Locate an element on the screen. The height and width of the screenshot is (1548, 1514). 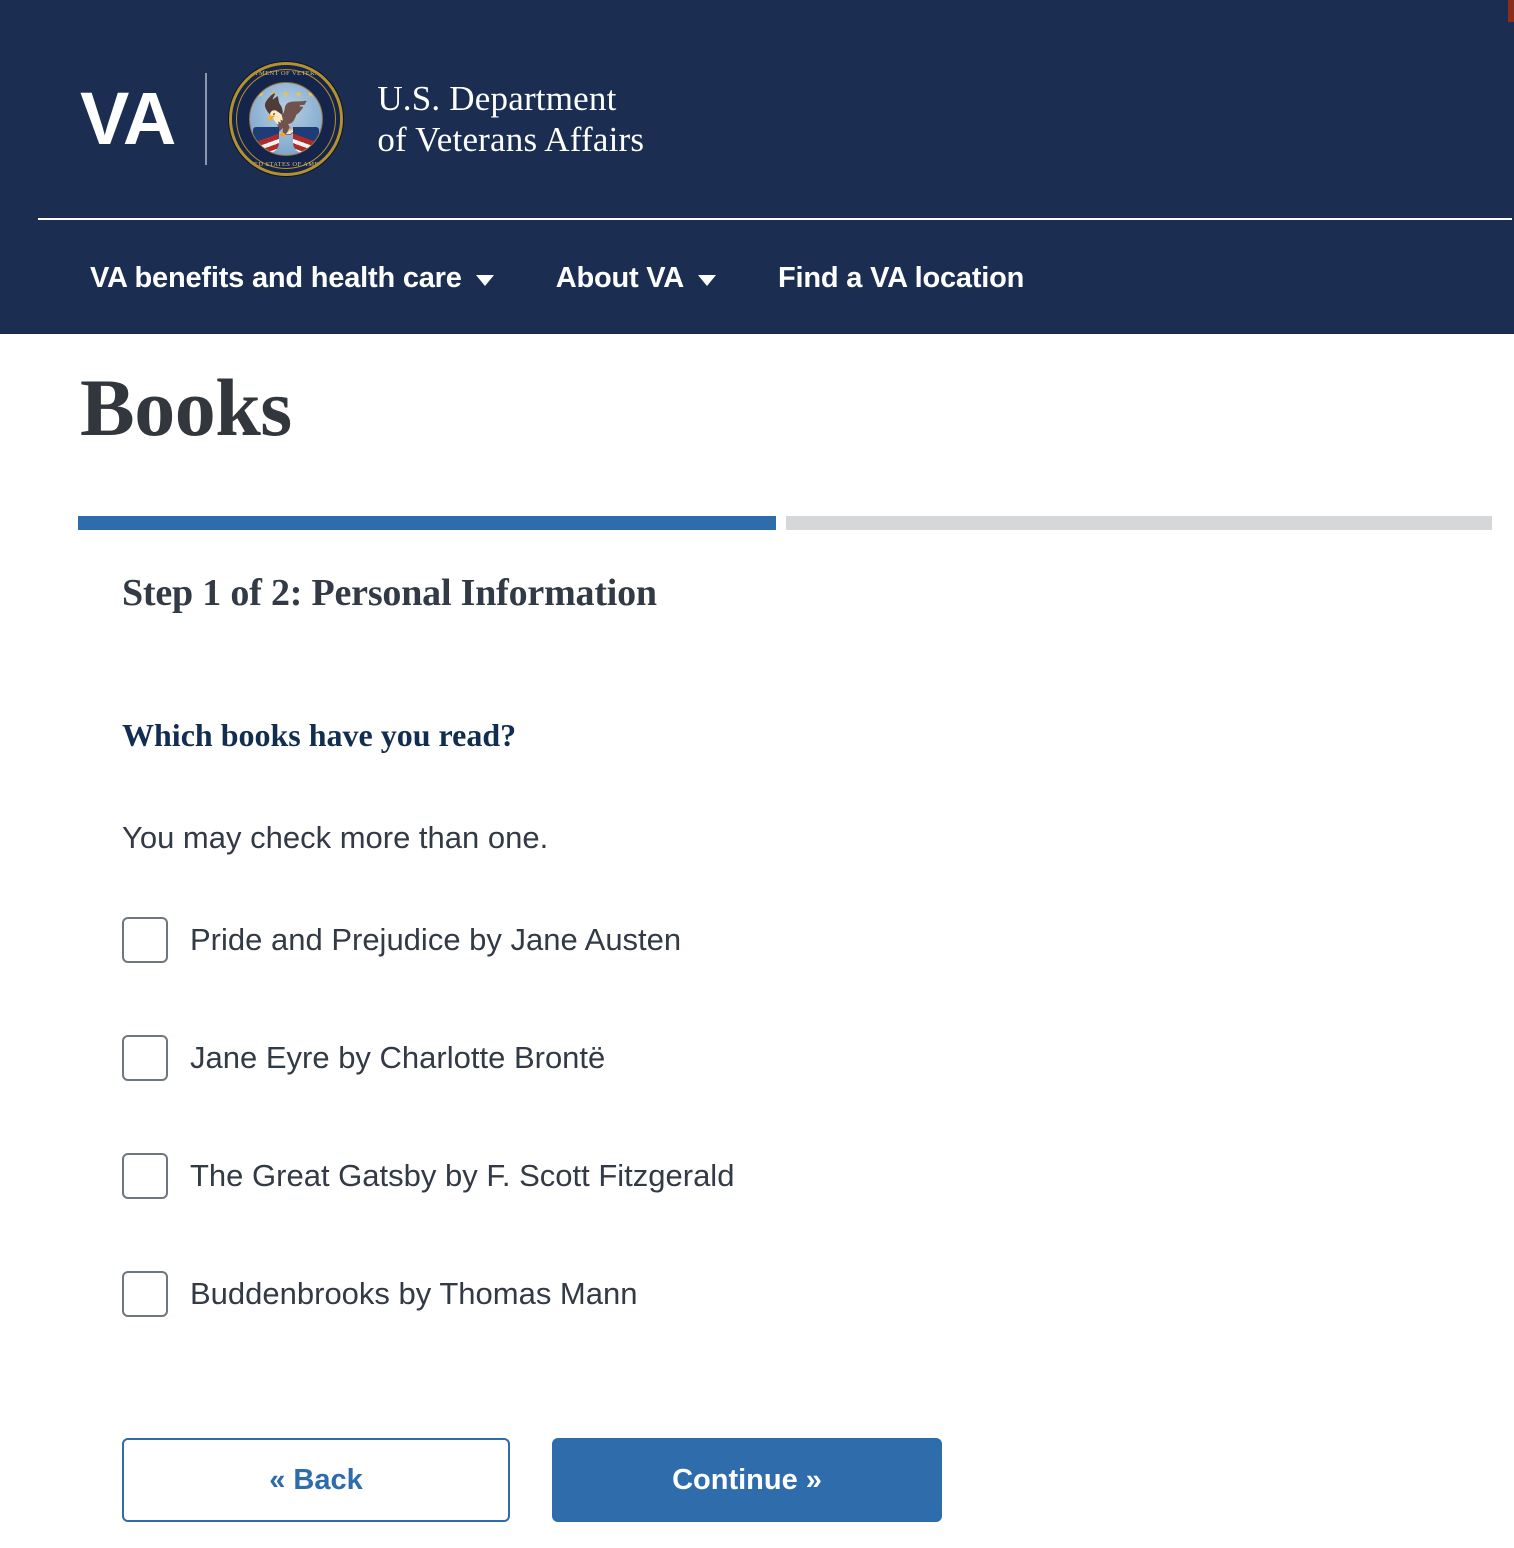
checkbox-option-label: Pride and Prejudice by Jane Austen is located at coordinates (436, 939).